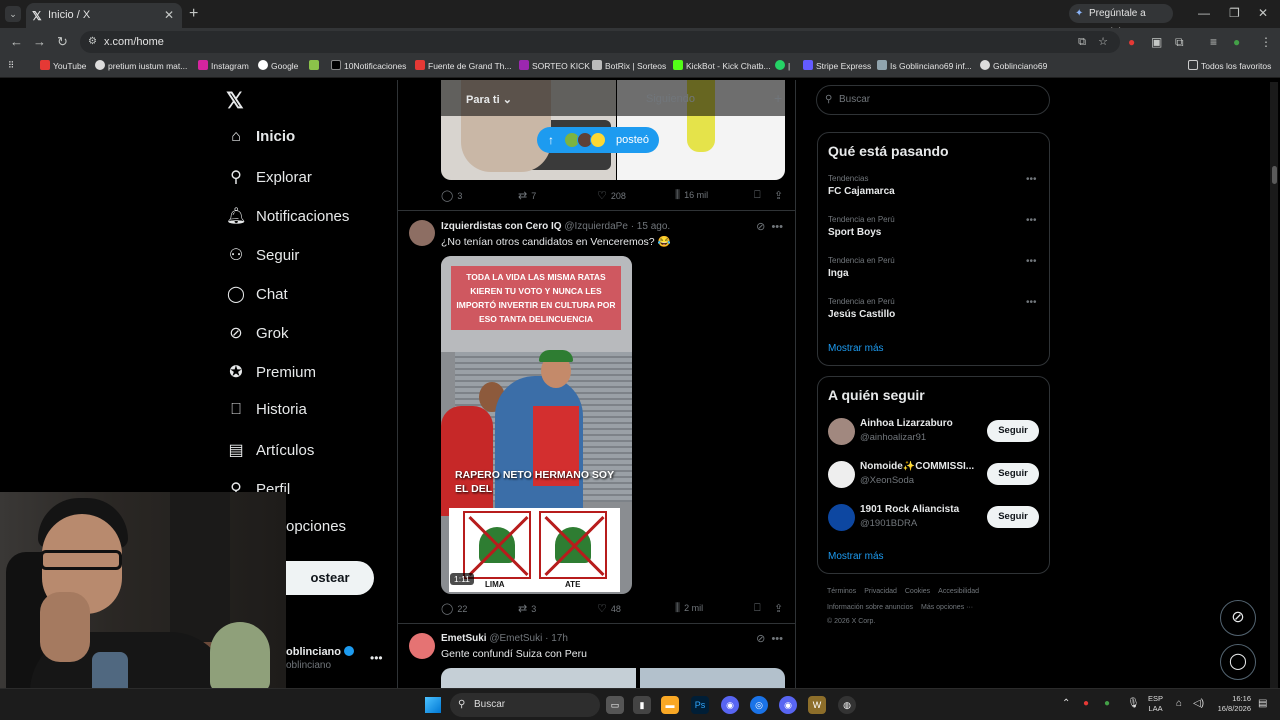 The height and width of the screenshot is (720, 1280). I want to click on grok-icon: ⊘, so click(760, 227).